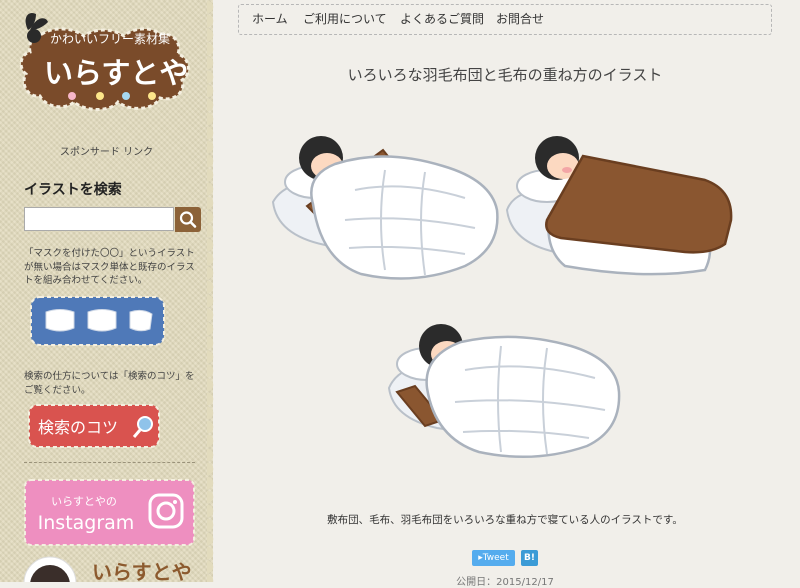 Image resolution: width=800 pixels, height=588 pixels. I want to click on mask-icon, so click(99, 320).